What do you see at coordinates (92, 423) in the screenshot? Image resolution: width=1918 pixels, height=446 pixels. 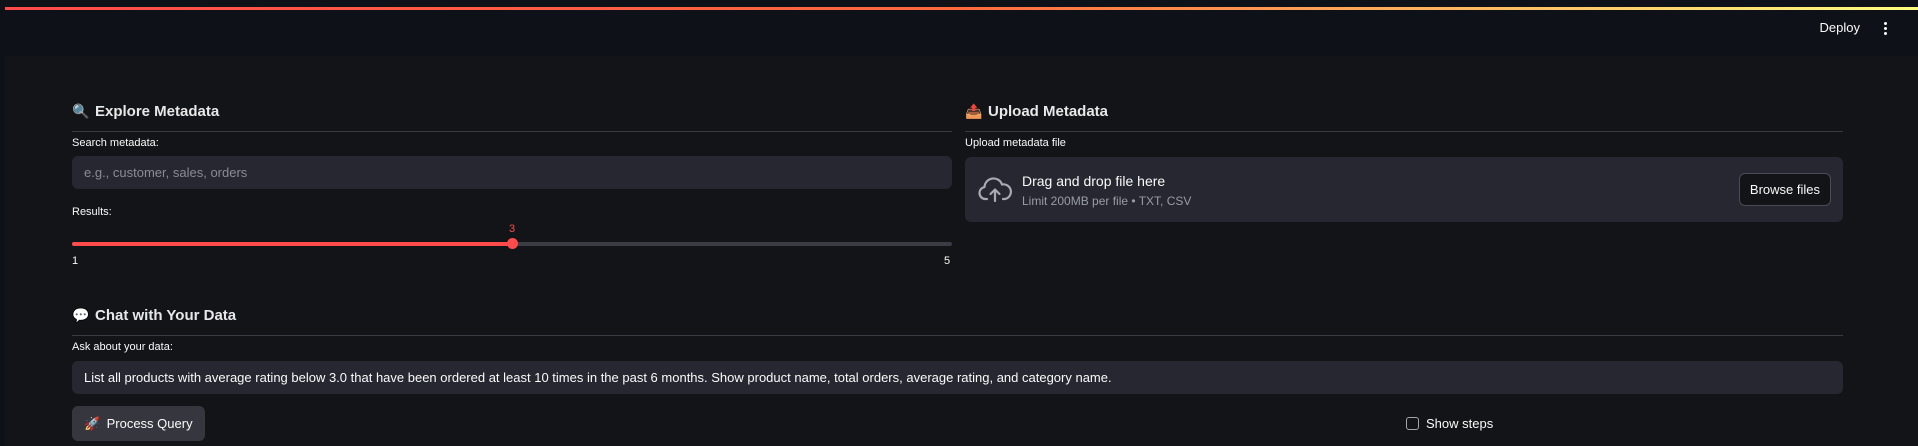 I see `rocket-icon: 🚀` at bounding box center [92, 423].